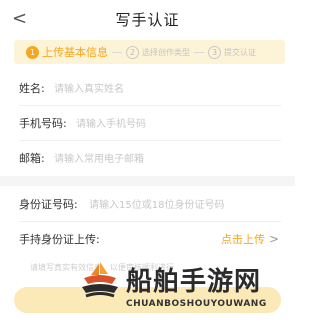 The image size is (320, 324). What do you see at coordinates (32, 88) in the screenshot?
I see `name-label: 姓名:` at bounding box center [32, 88].